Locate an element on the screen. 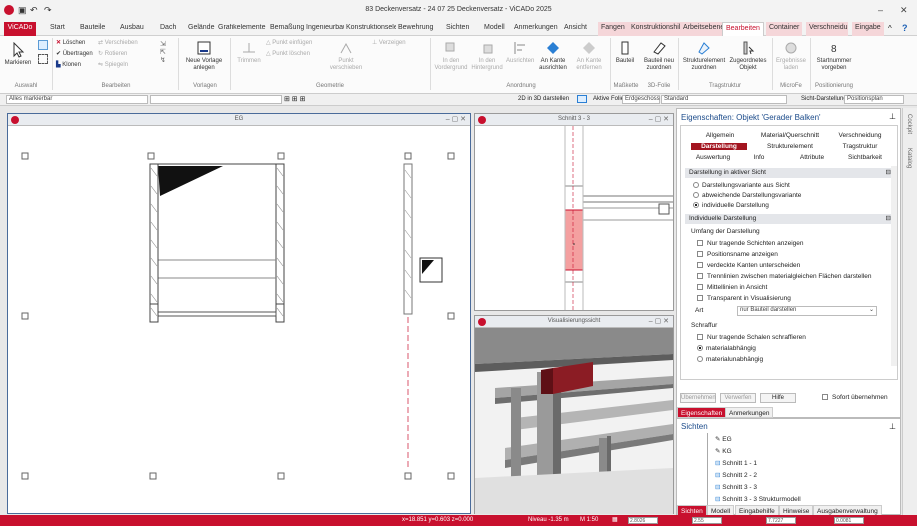  folder-select: Erdgeschoss is located at coordinates (641, 99).